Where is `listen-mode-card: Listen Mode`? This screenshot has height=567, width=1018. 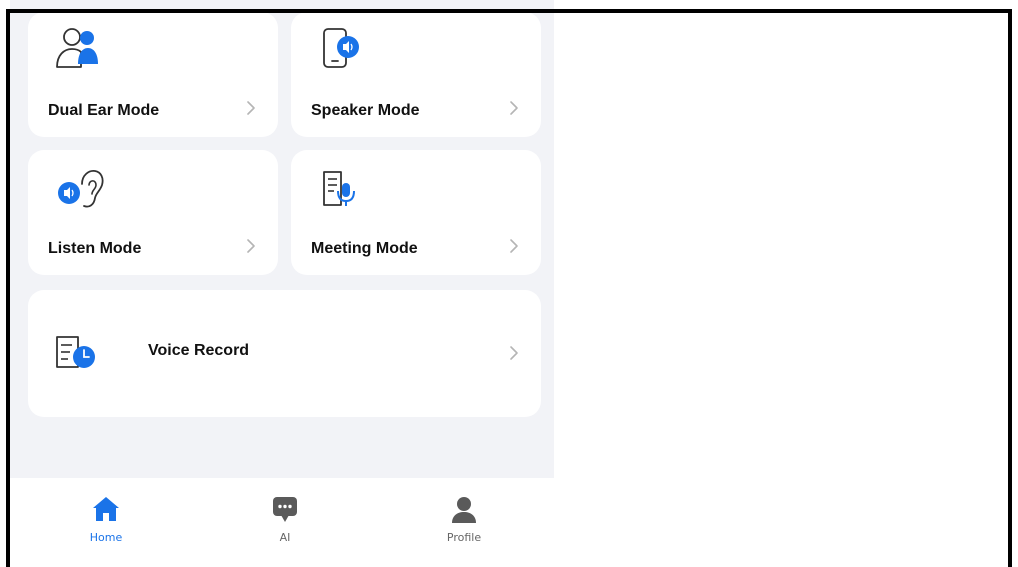 listen-mode-card: Listen Mode is located at coordinates (153, 212).